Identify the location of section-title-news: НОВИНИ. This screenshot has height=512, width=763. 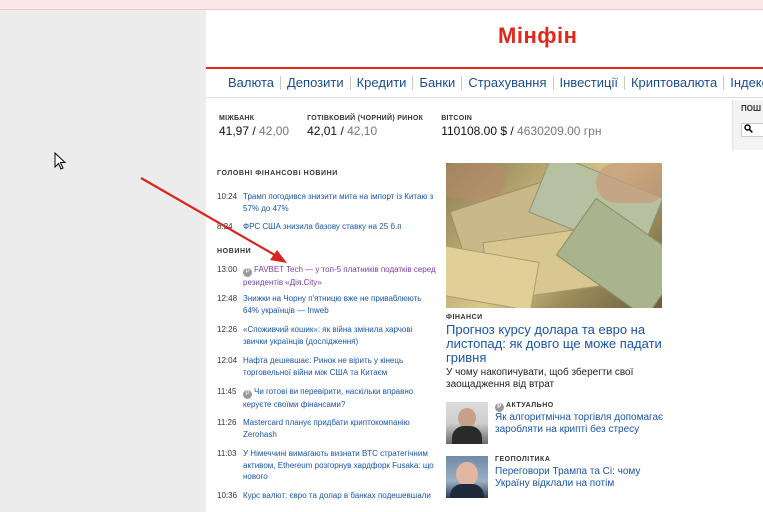
(234, 251).